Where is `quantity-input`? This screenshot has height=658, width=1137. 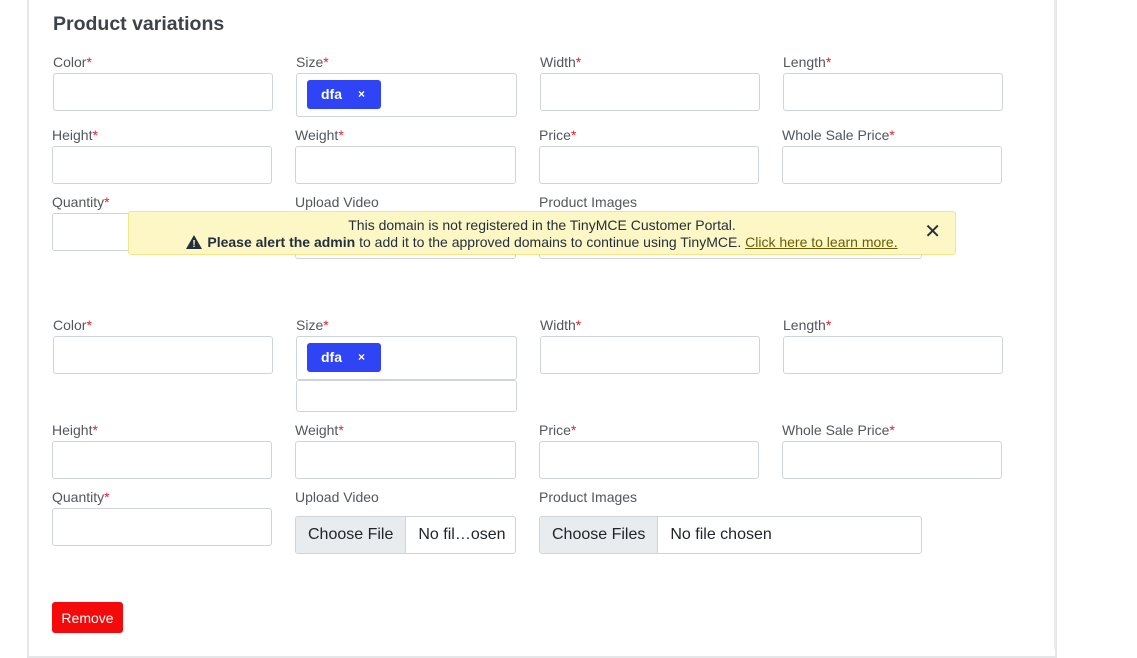
quantity-input is located at coordinates (162, 527).